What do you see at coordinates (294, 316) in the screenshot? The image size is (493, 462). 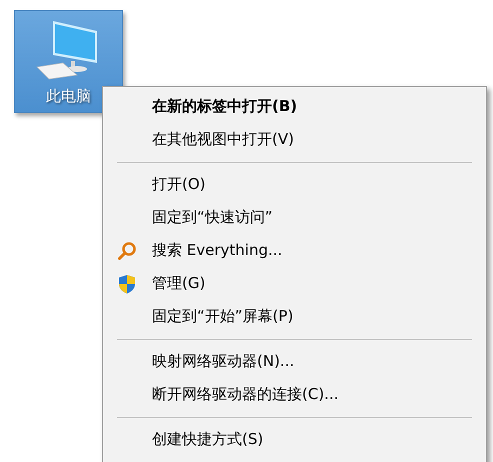 I see `menu-item: 固定到“开始”屏幕(P)` at bounding box center [294, 316].